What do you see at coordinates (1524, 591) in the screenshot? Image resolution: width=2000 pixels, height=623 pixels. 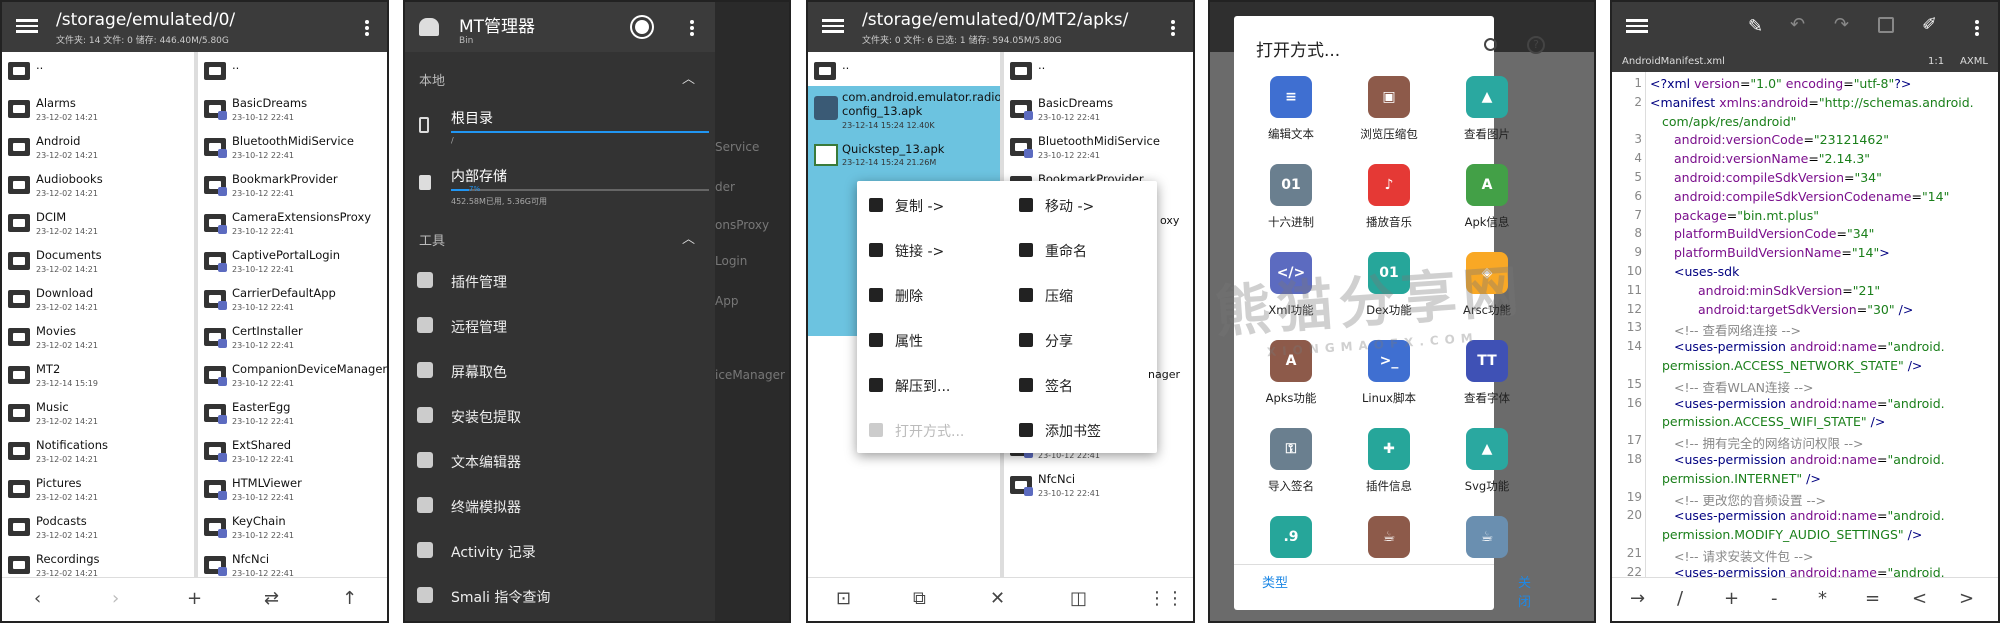 I see `close-button: 关闭` at bounding box center [1524, 591].